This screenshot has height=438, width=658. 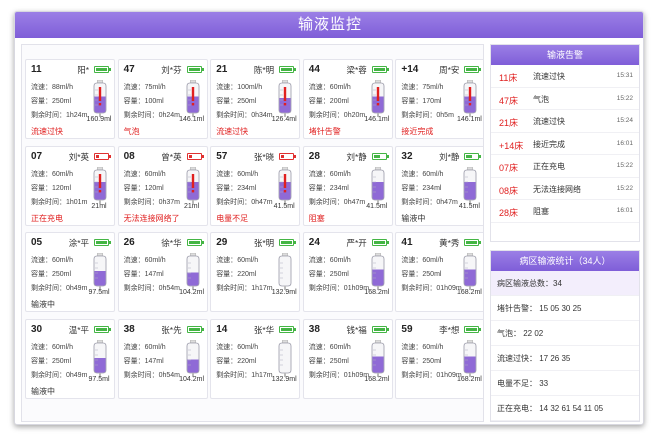 What do you see at coordinates (565, 99) in the screenshot?
I see `alarm-row: 47床 气泡 15:22` at bounding box center [565, 99].